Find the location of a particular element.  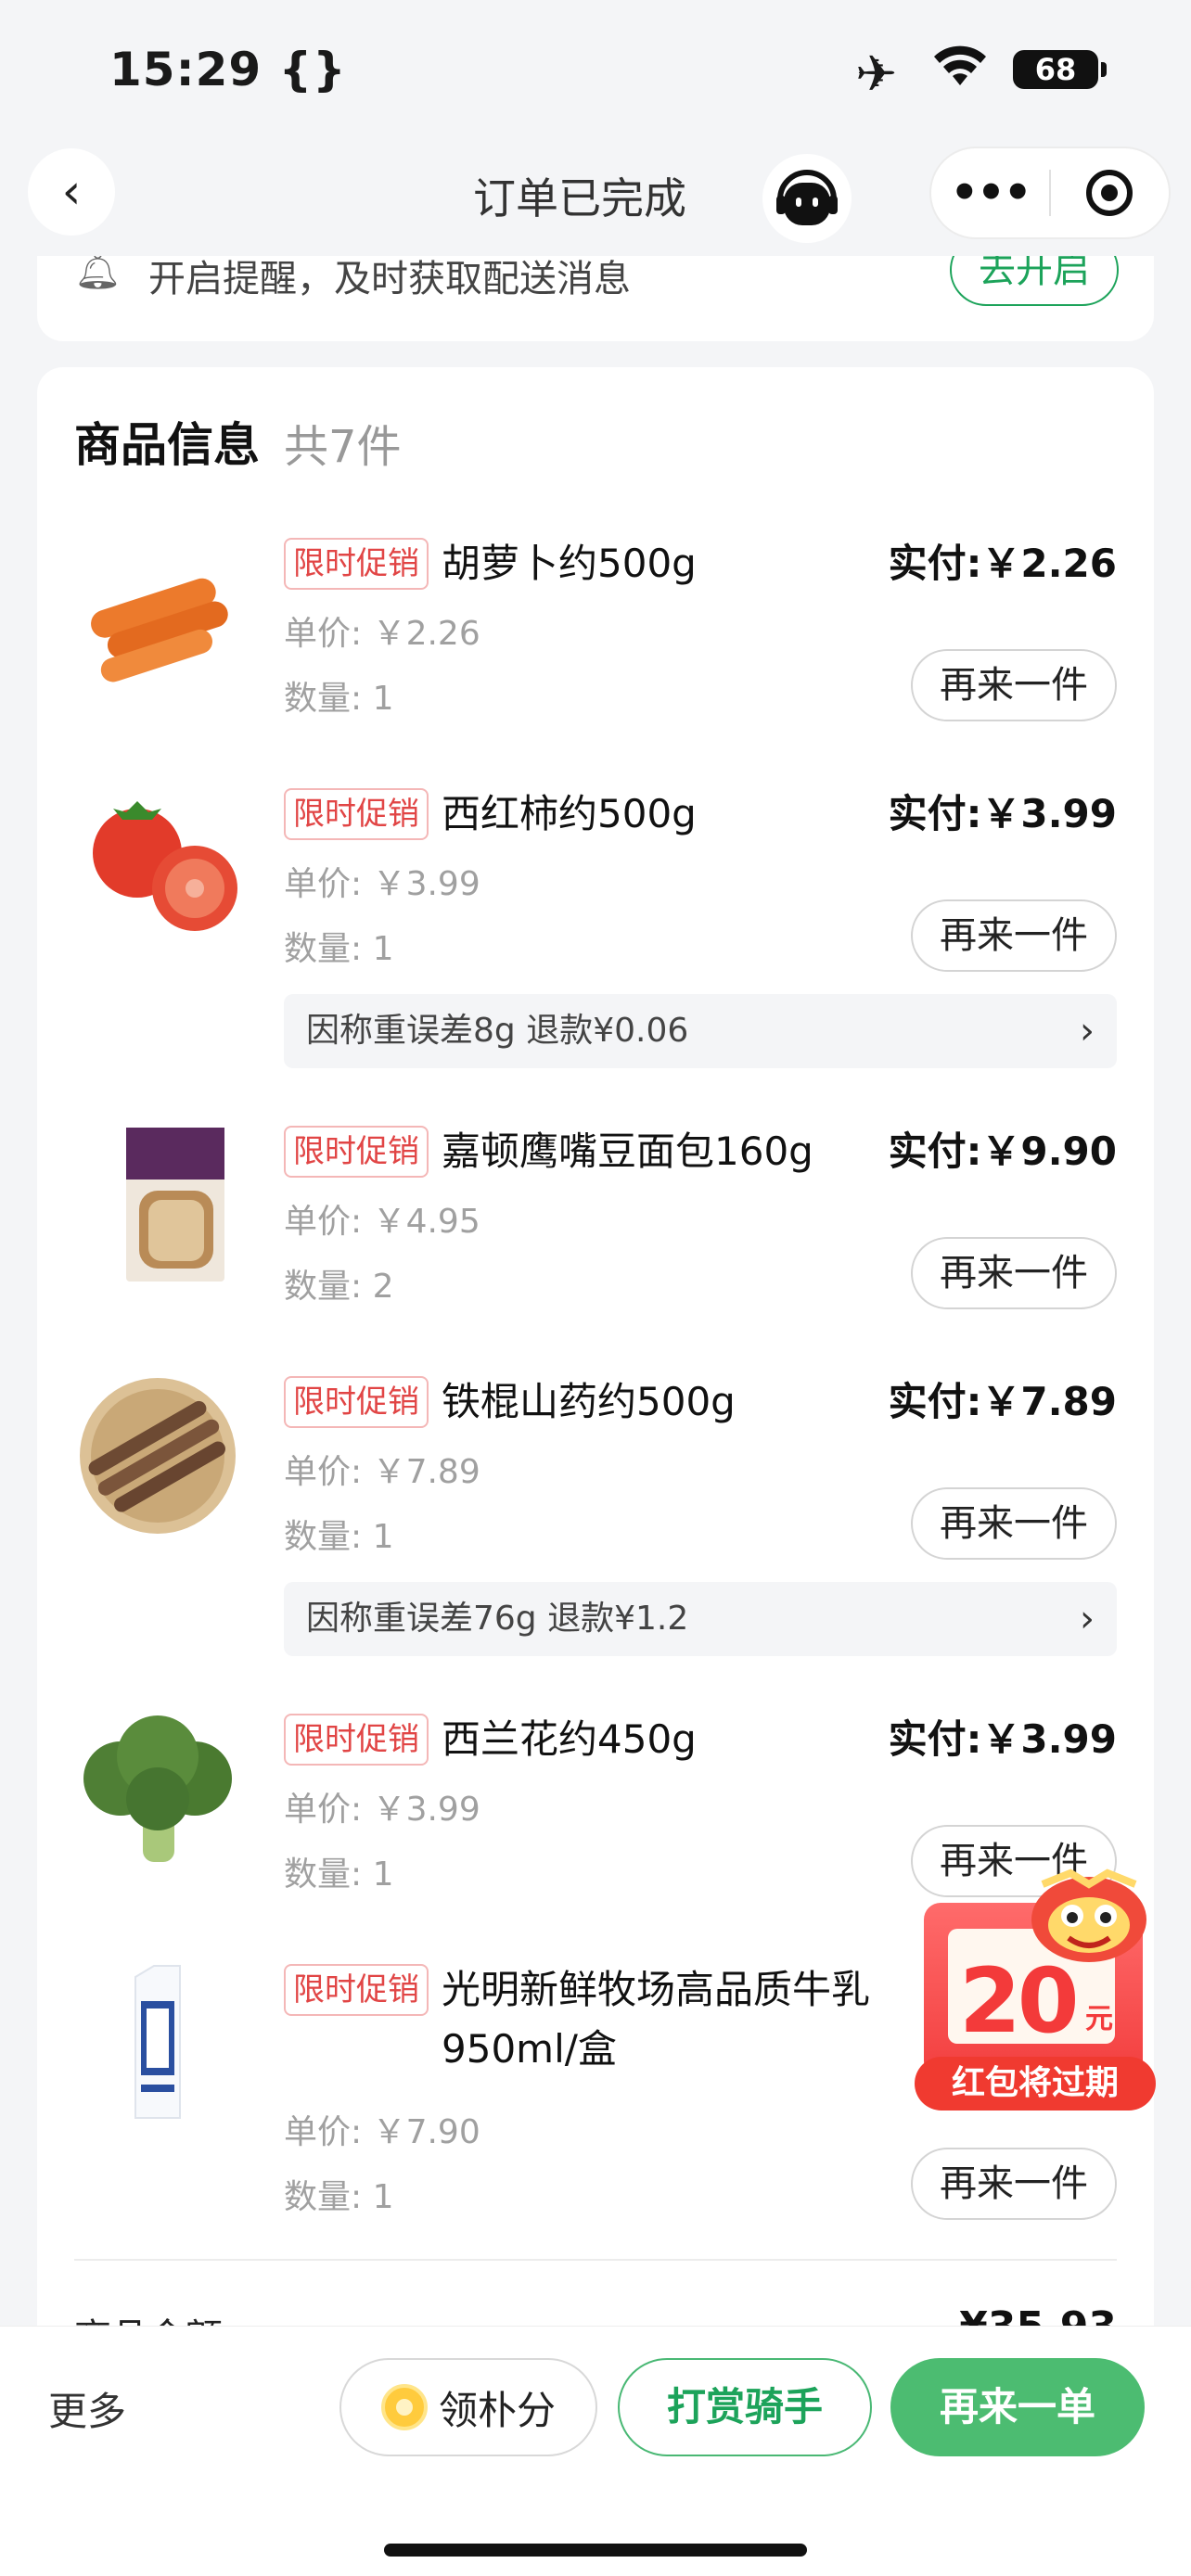

item-name: 西红柿约500g is located at coordinates (569, 814).